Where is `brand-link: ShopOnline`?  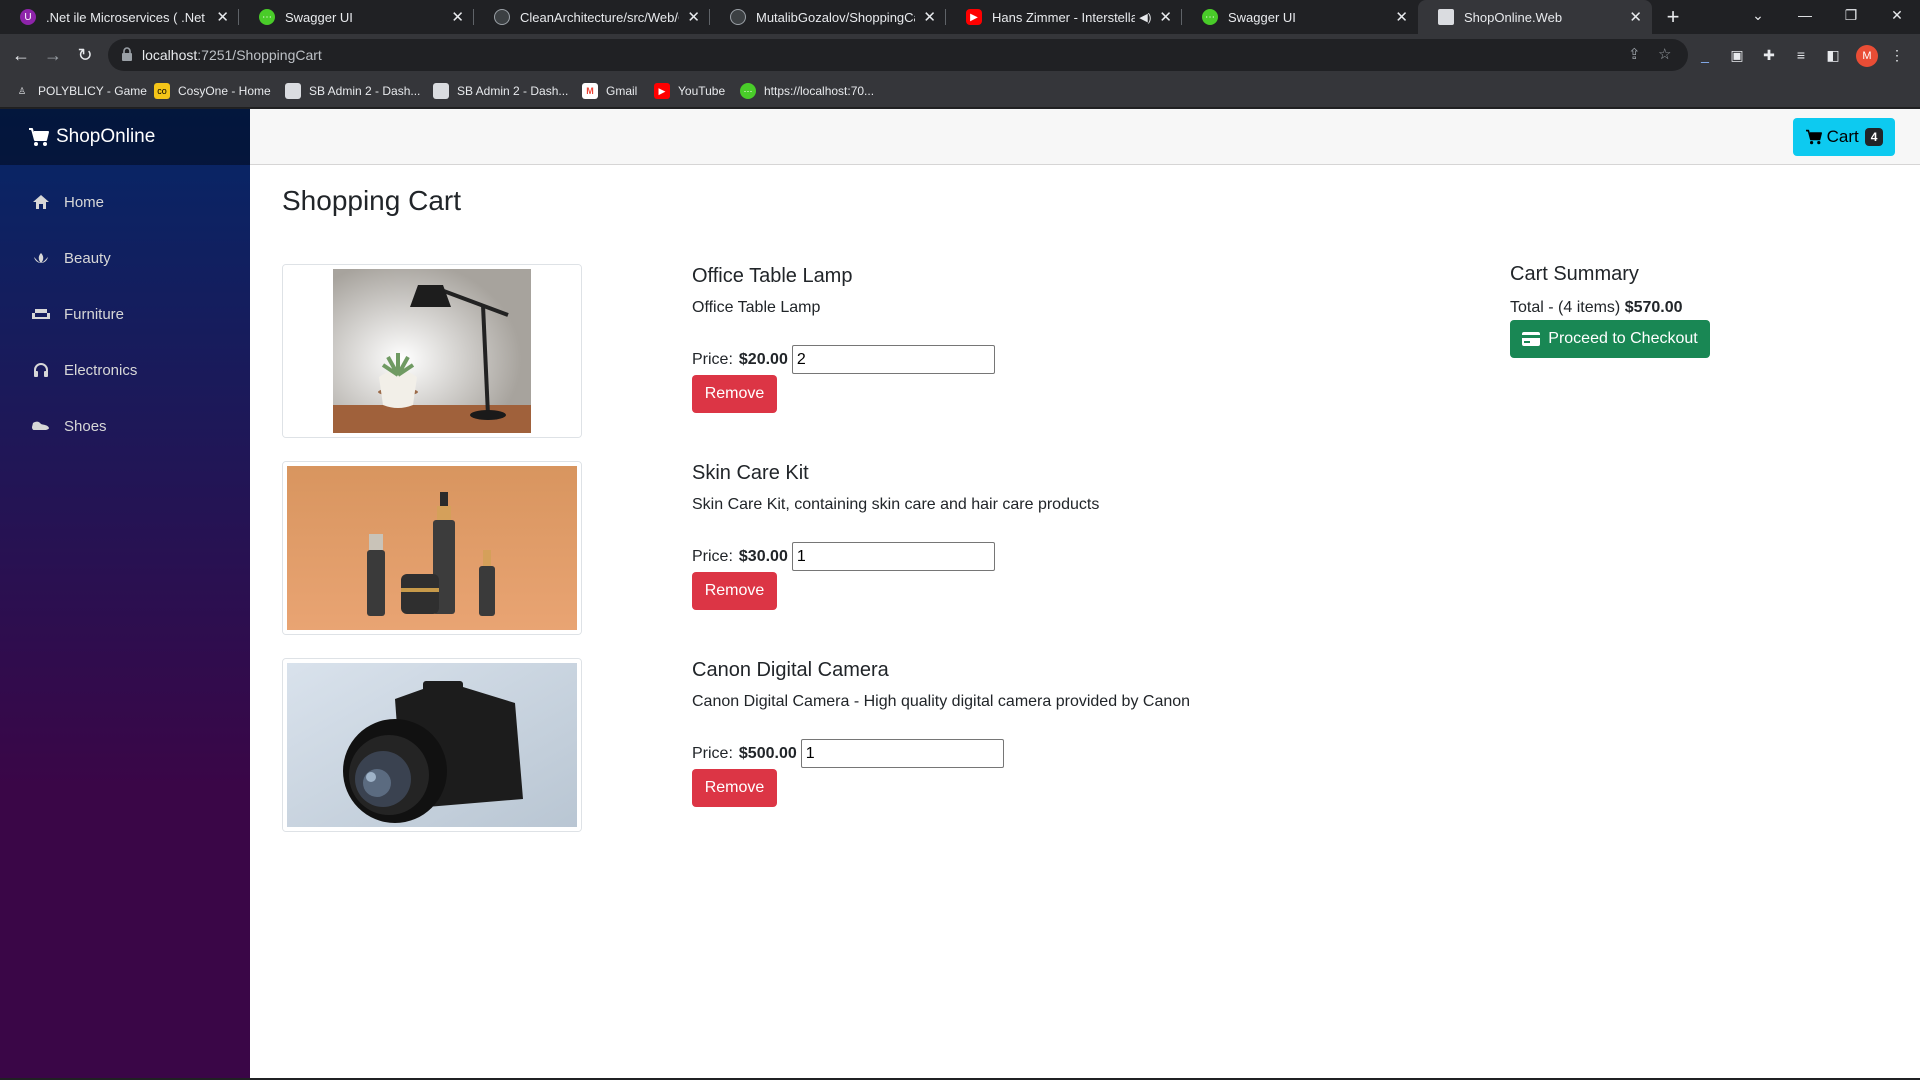 brand-link: ShopOnline is located at coordinates (125, 137).